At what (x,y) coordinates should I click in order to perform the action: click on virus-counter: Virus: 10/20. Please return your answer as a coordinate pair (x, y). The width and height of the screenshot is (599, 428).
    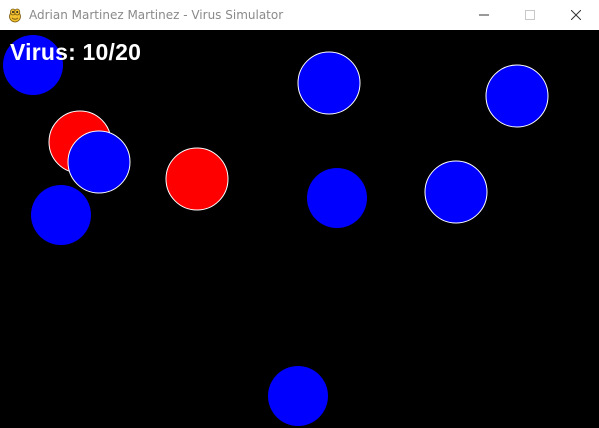
    Looking at the image, I should click on (76, 52).